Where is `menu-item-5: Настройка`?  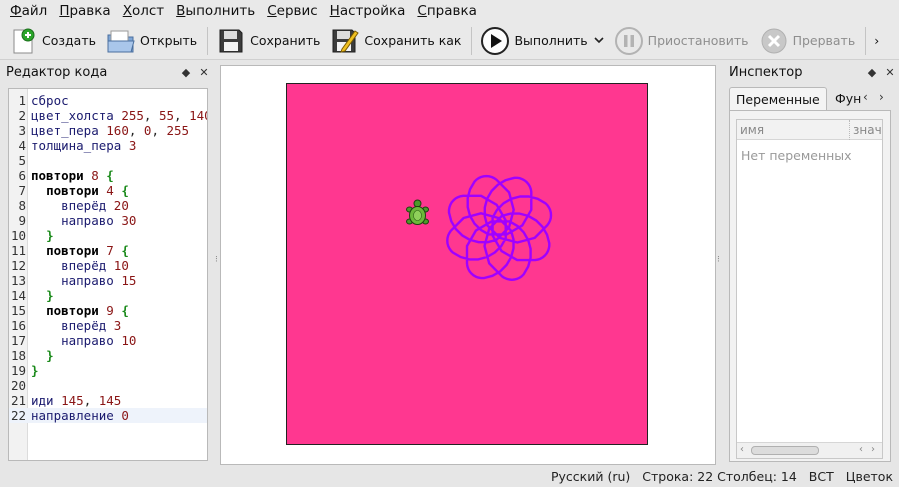
menu-item-5: Настройка is located at coordinates (368, 11).